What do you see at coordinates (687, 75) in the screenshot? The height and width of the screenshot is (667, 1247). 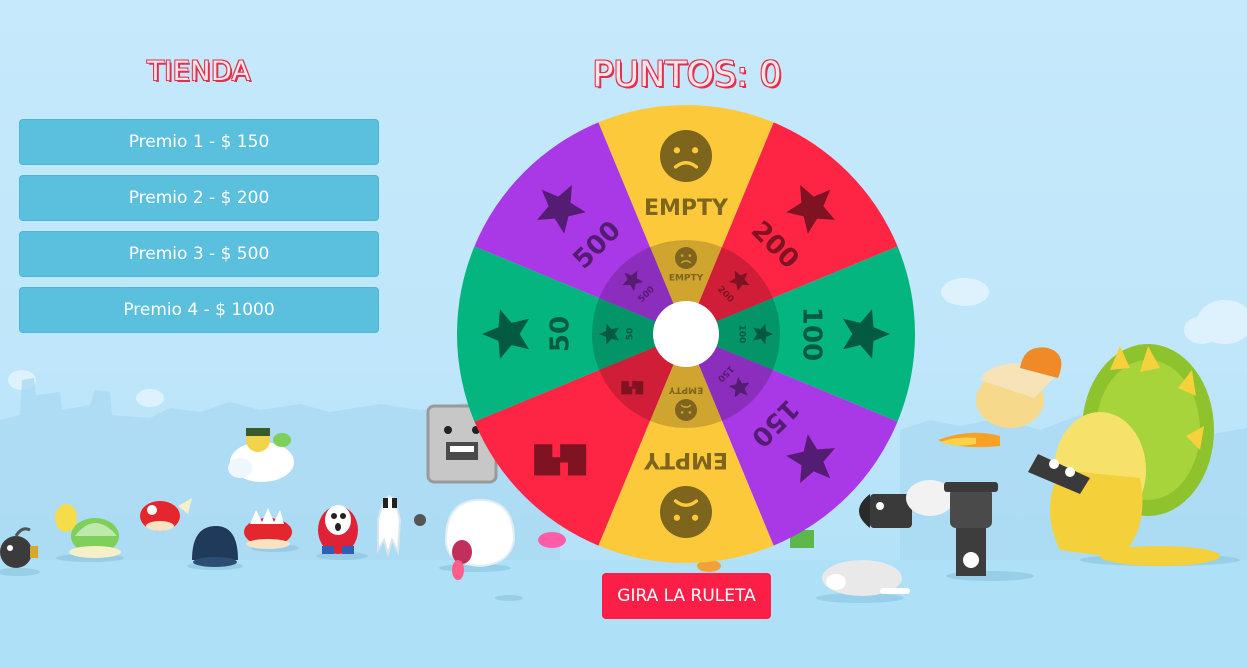 I see `score-display: PUNTOS: 0` at bounding box center [687, 75].